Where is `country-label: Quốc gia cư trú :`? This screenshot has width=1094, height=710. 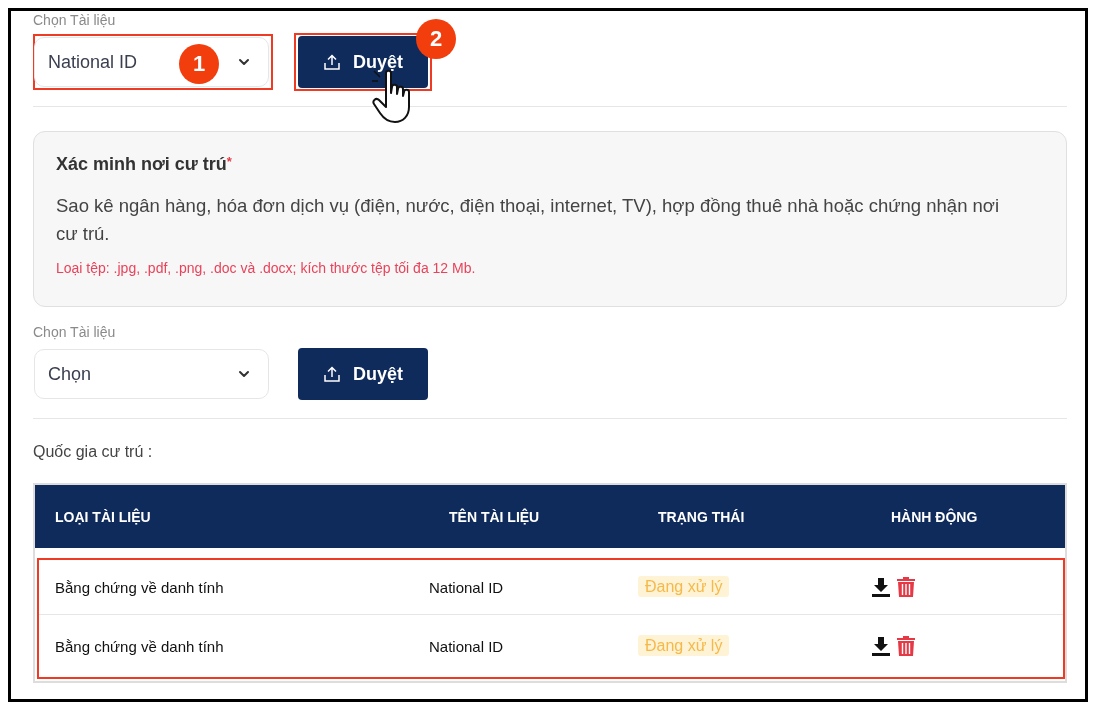 country-label: Quốc gia cư trú : is located at coordinates (93, 452).